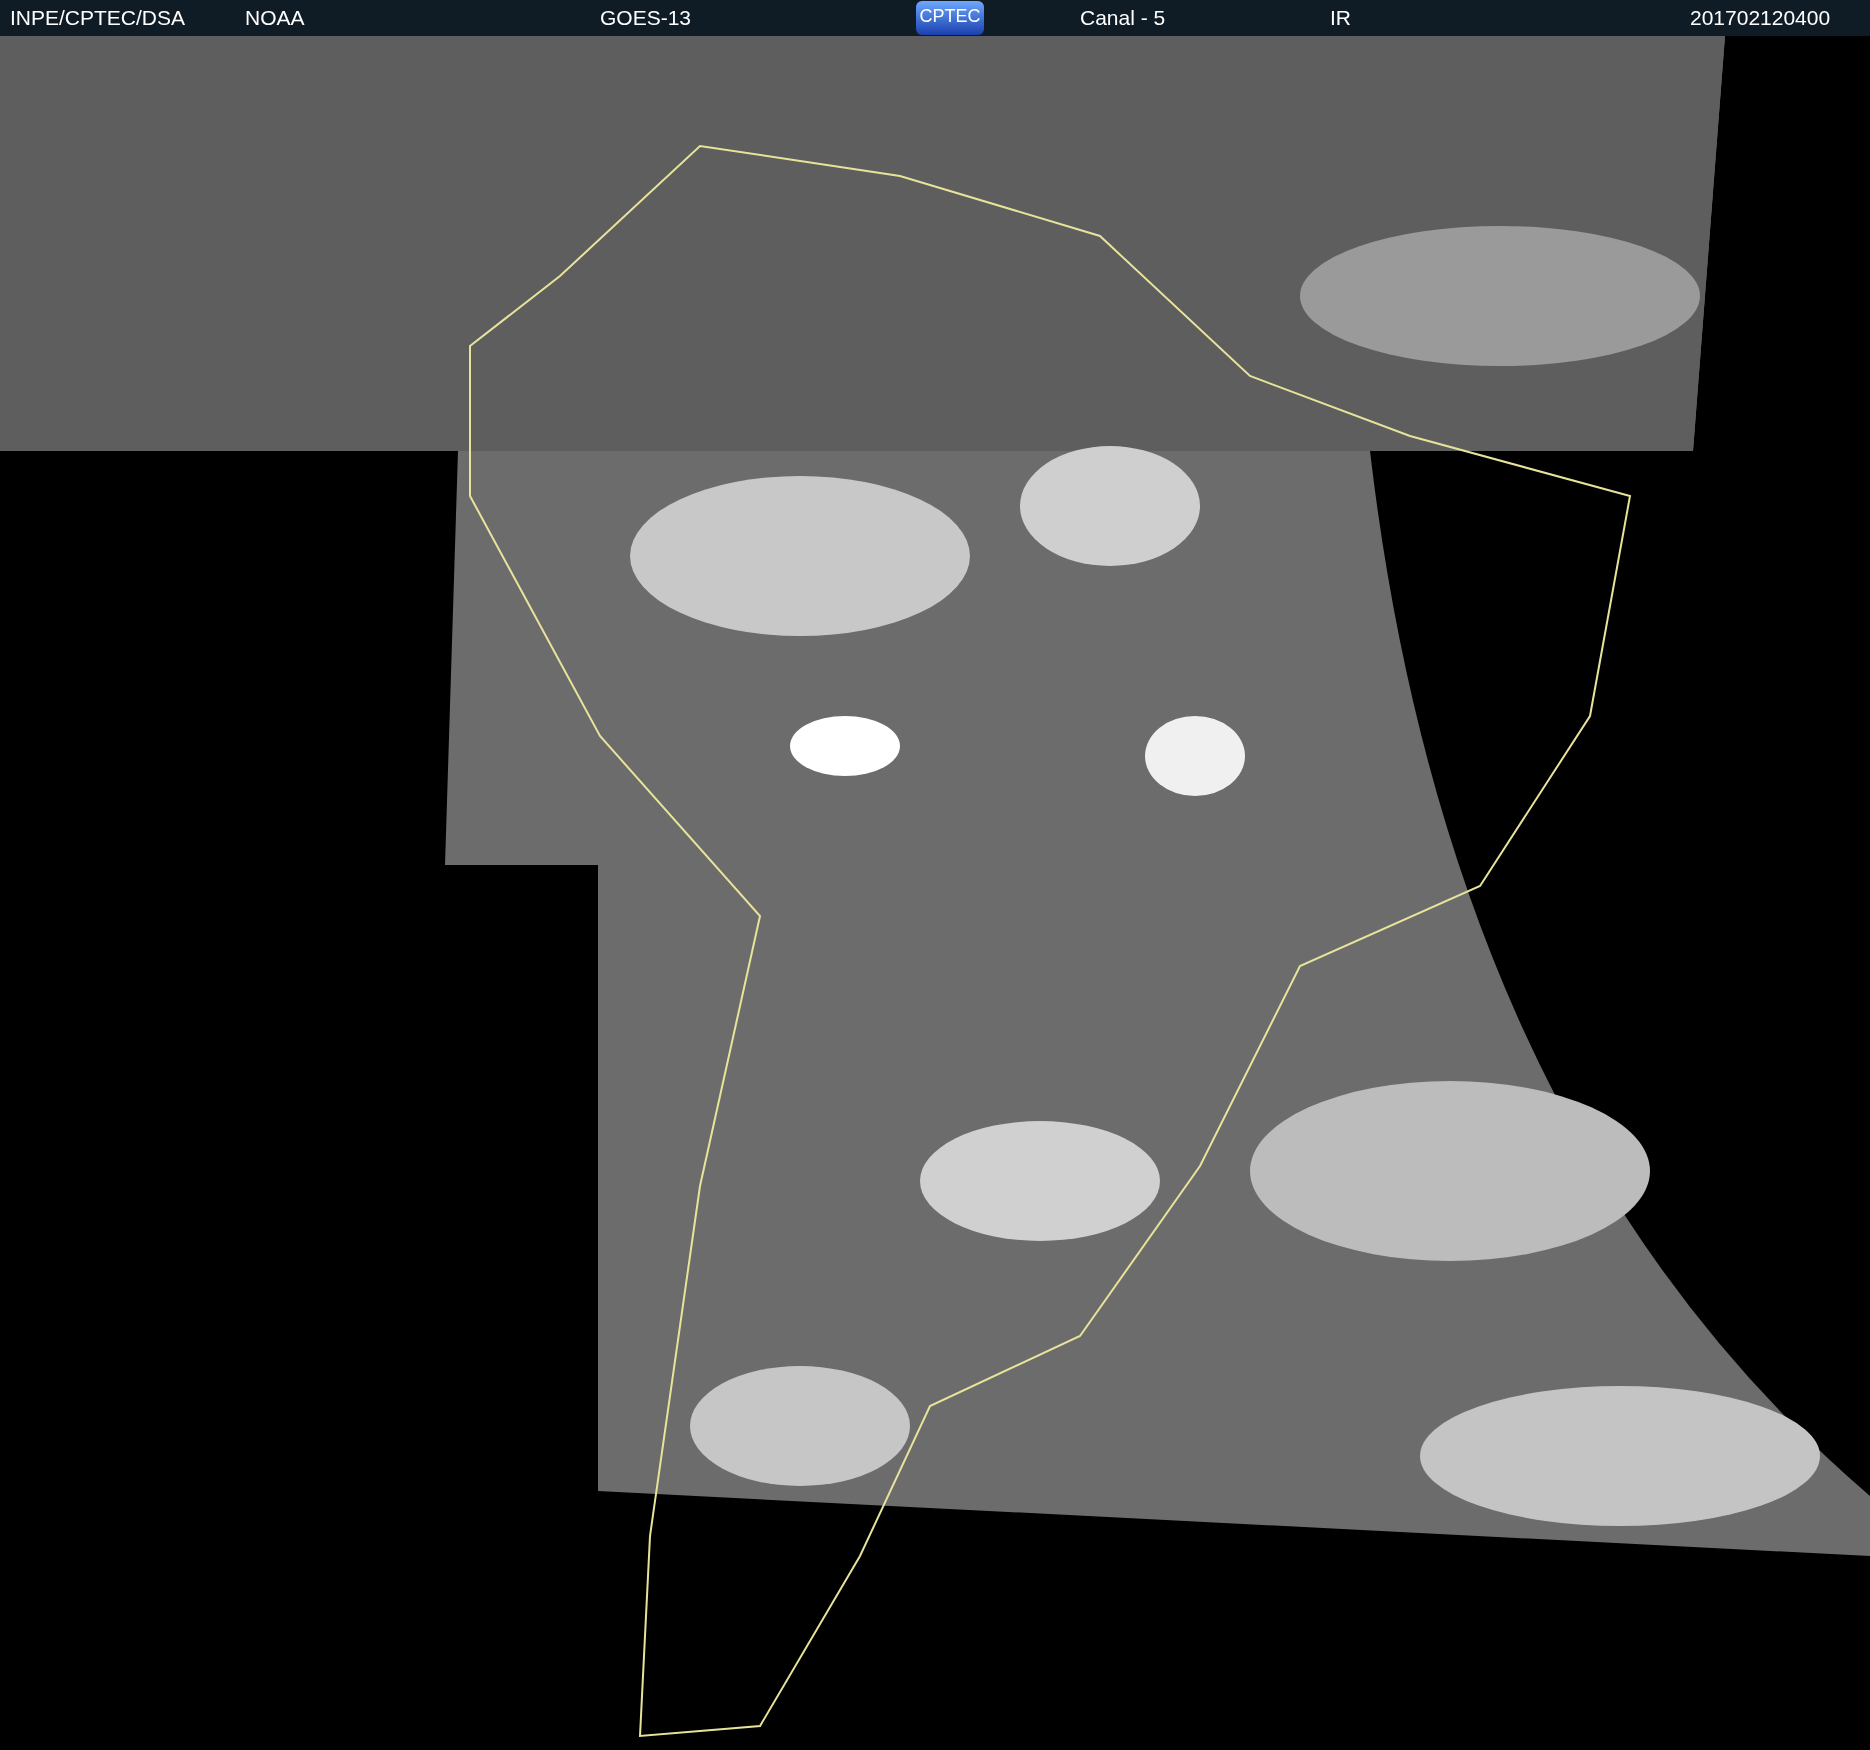  I want to click on satellite-label: GOES-13, so click(646, 18).